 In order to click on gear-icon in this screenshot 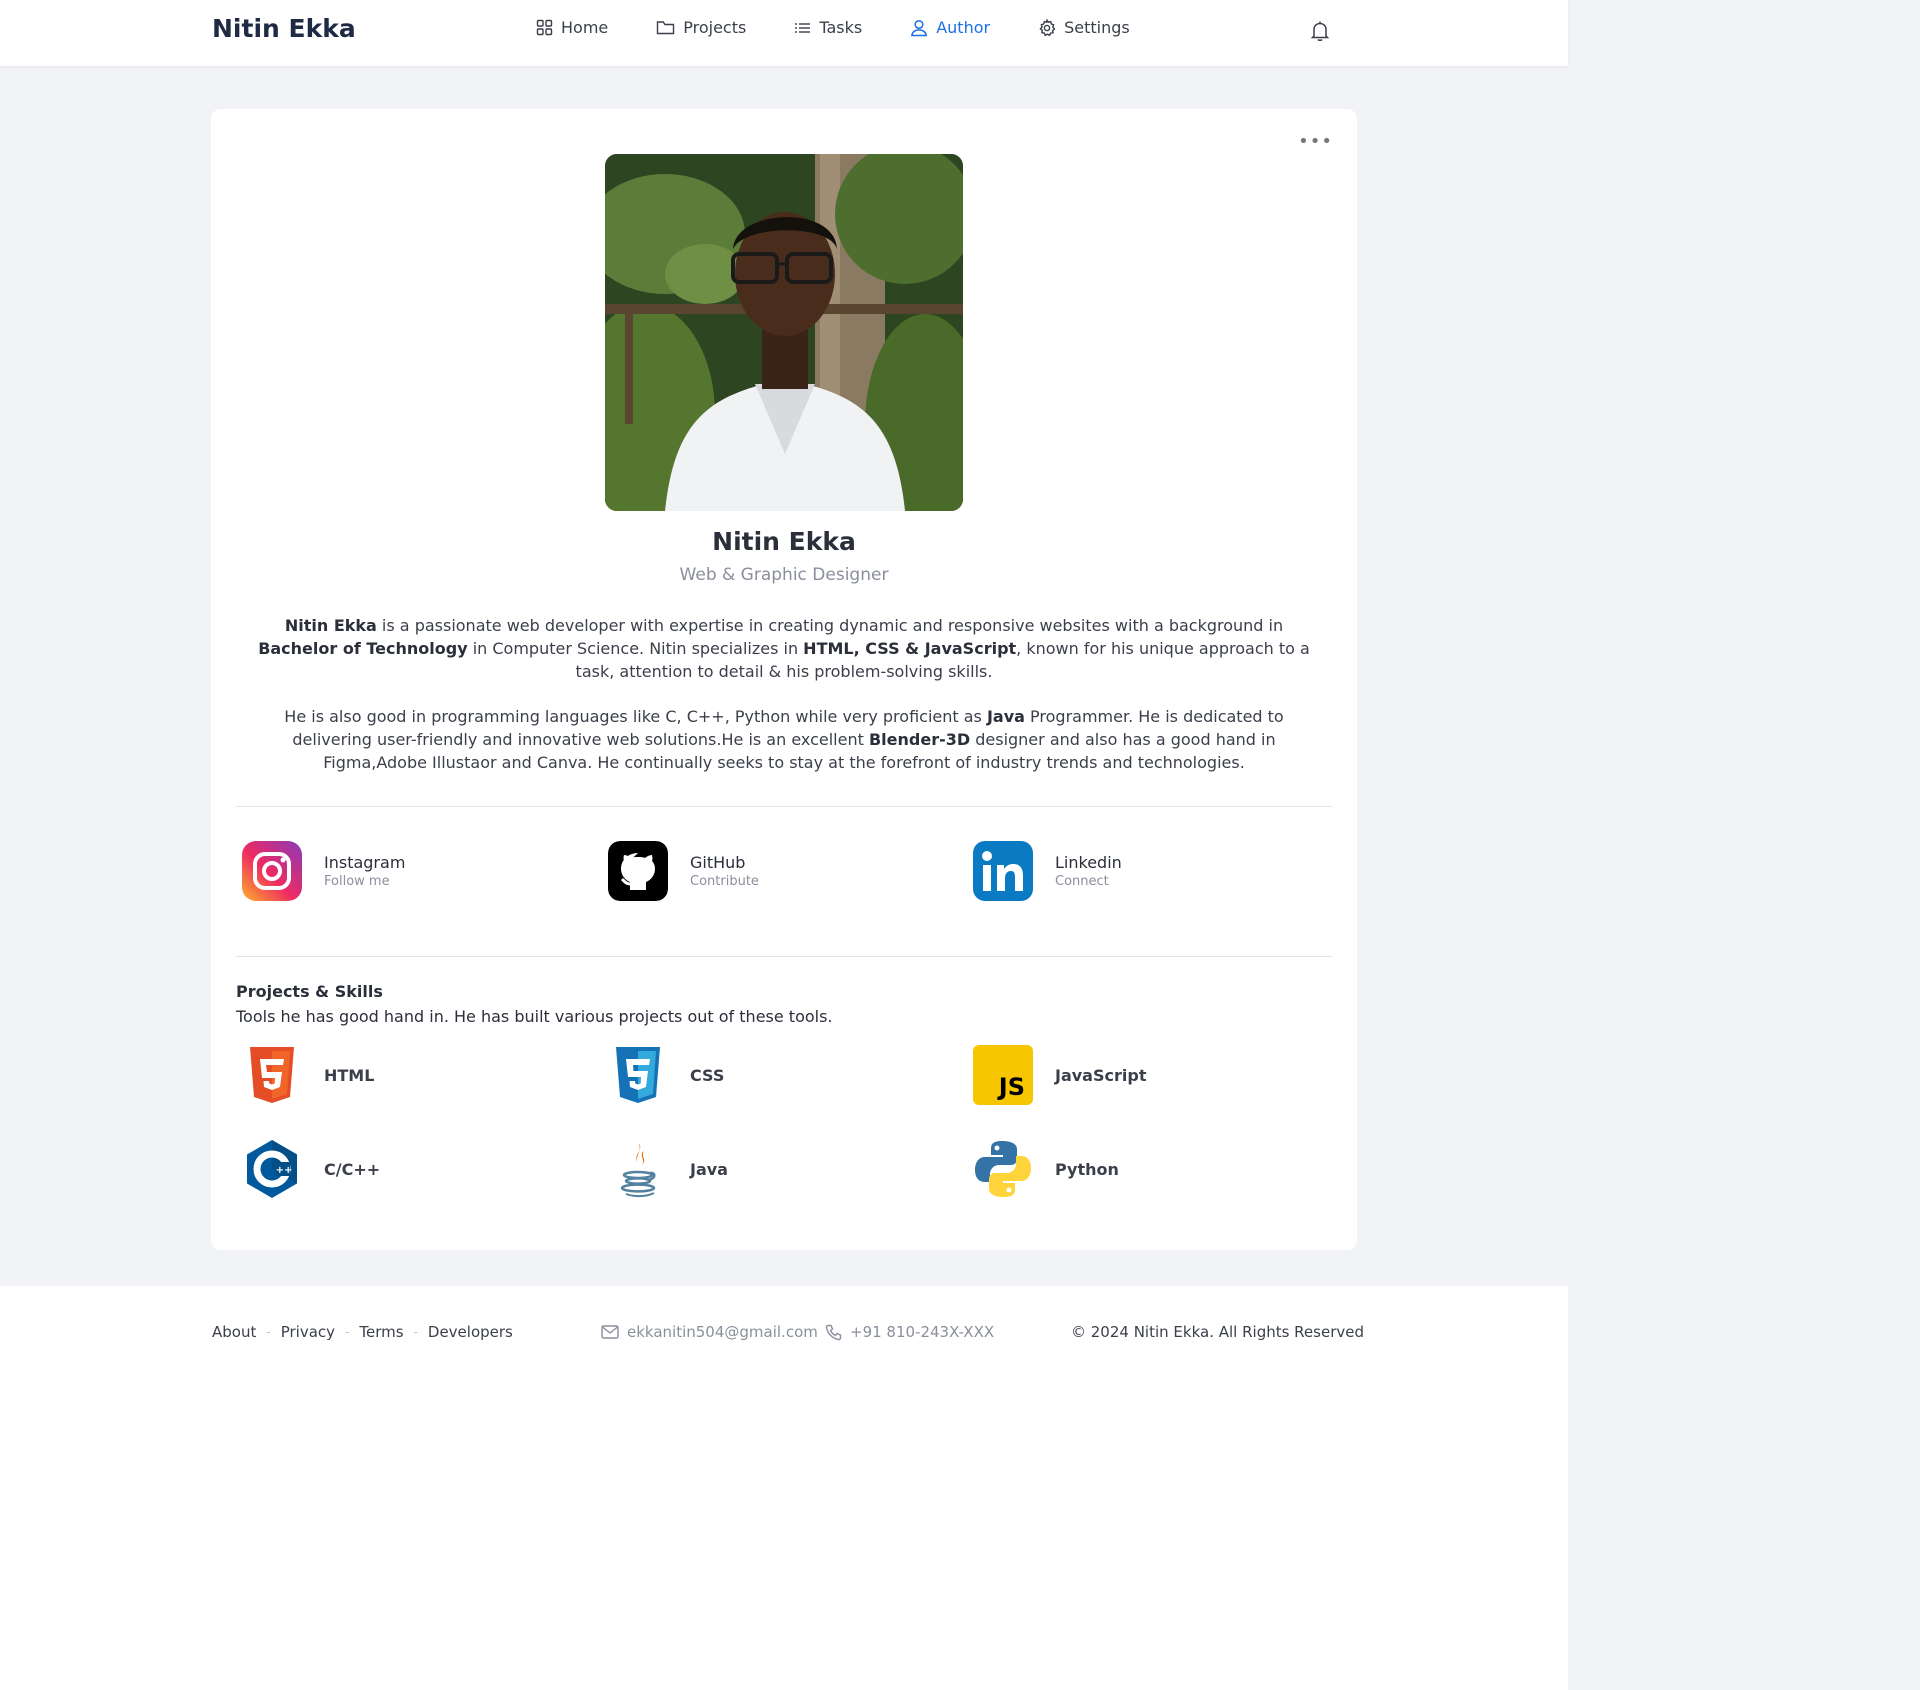, I will do `click(1047, 27)`.